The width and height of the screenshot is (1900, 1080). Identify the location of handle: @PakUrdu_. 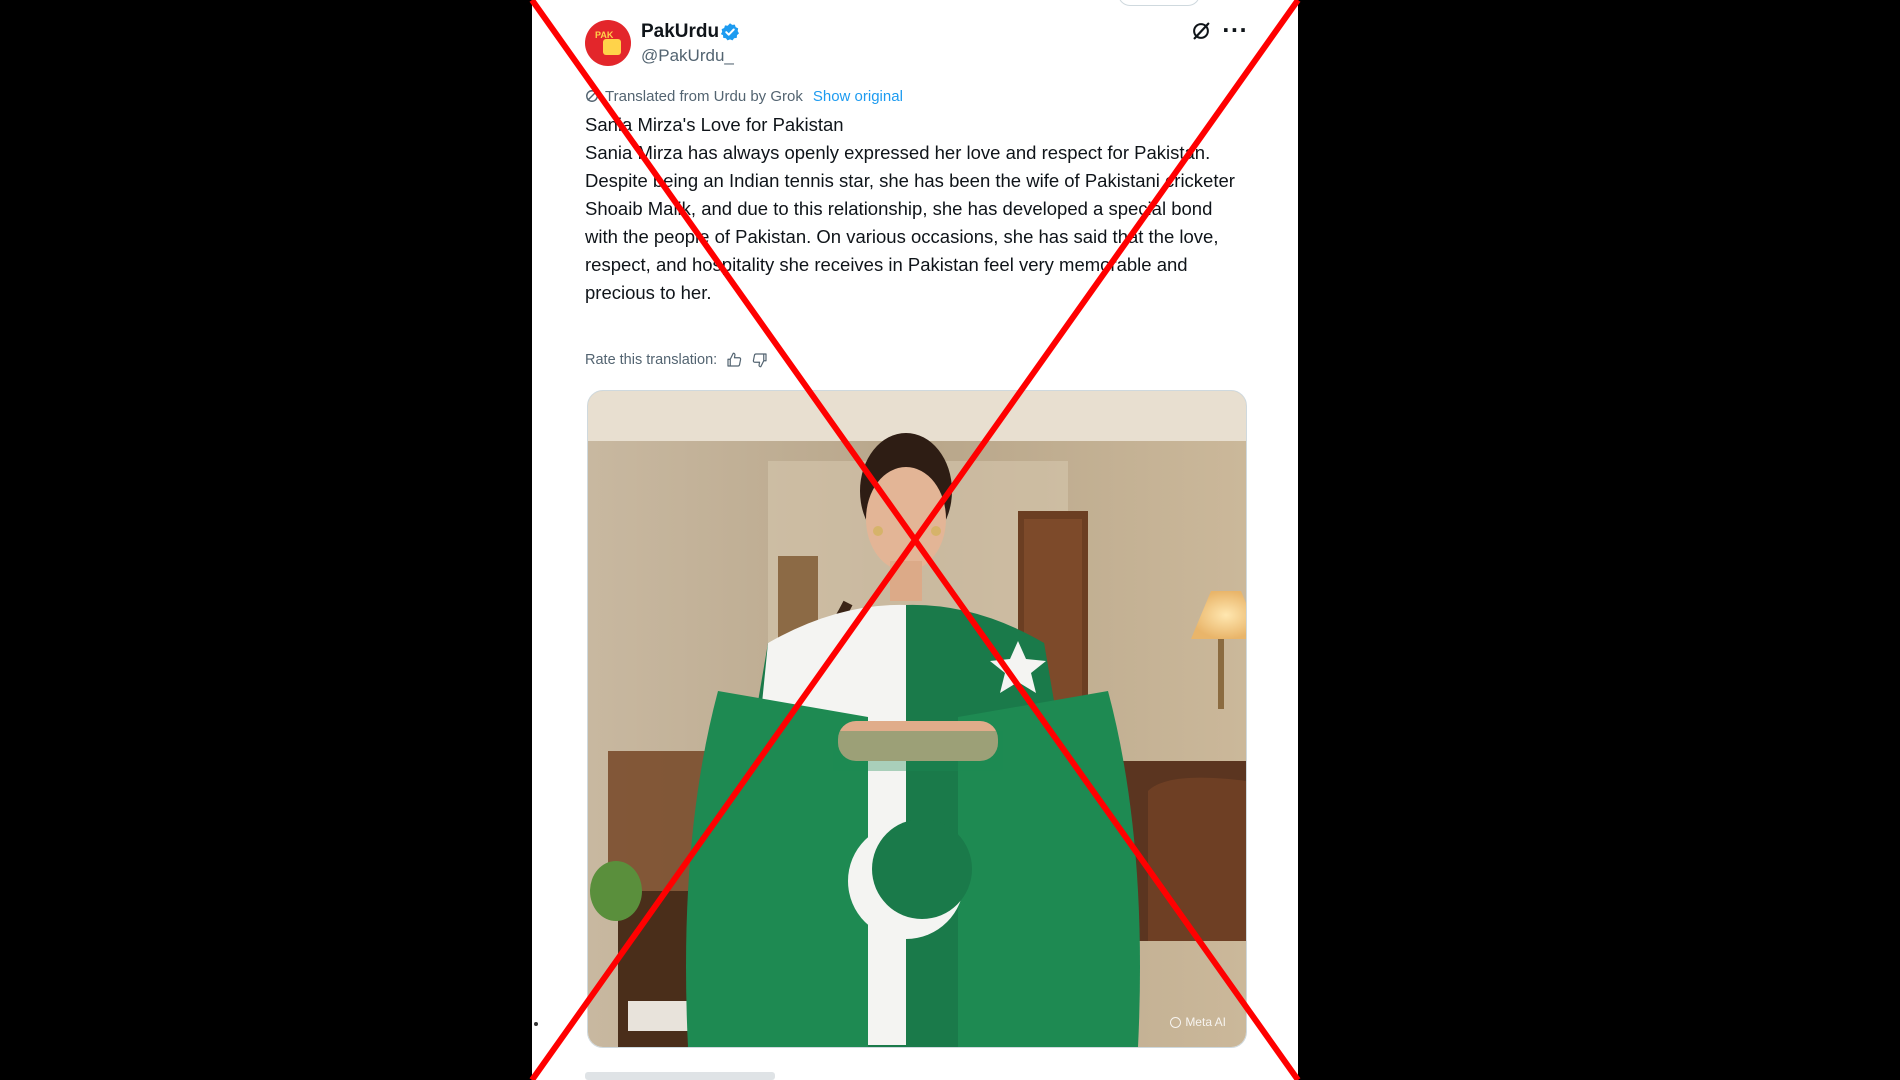
(687, 56).